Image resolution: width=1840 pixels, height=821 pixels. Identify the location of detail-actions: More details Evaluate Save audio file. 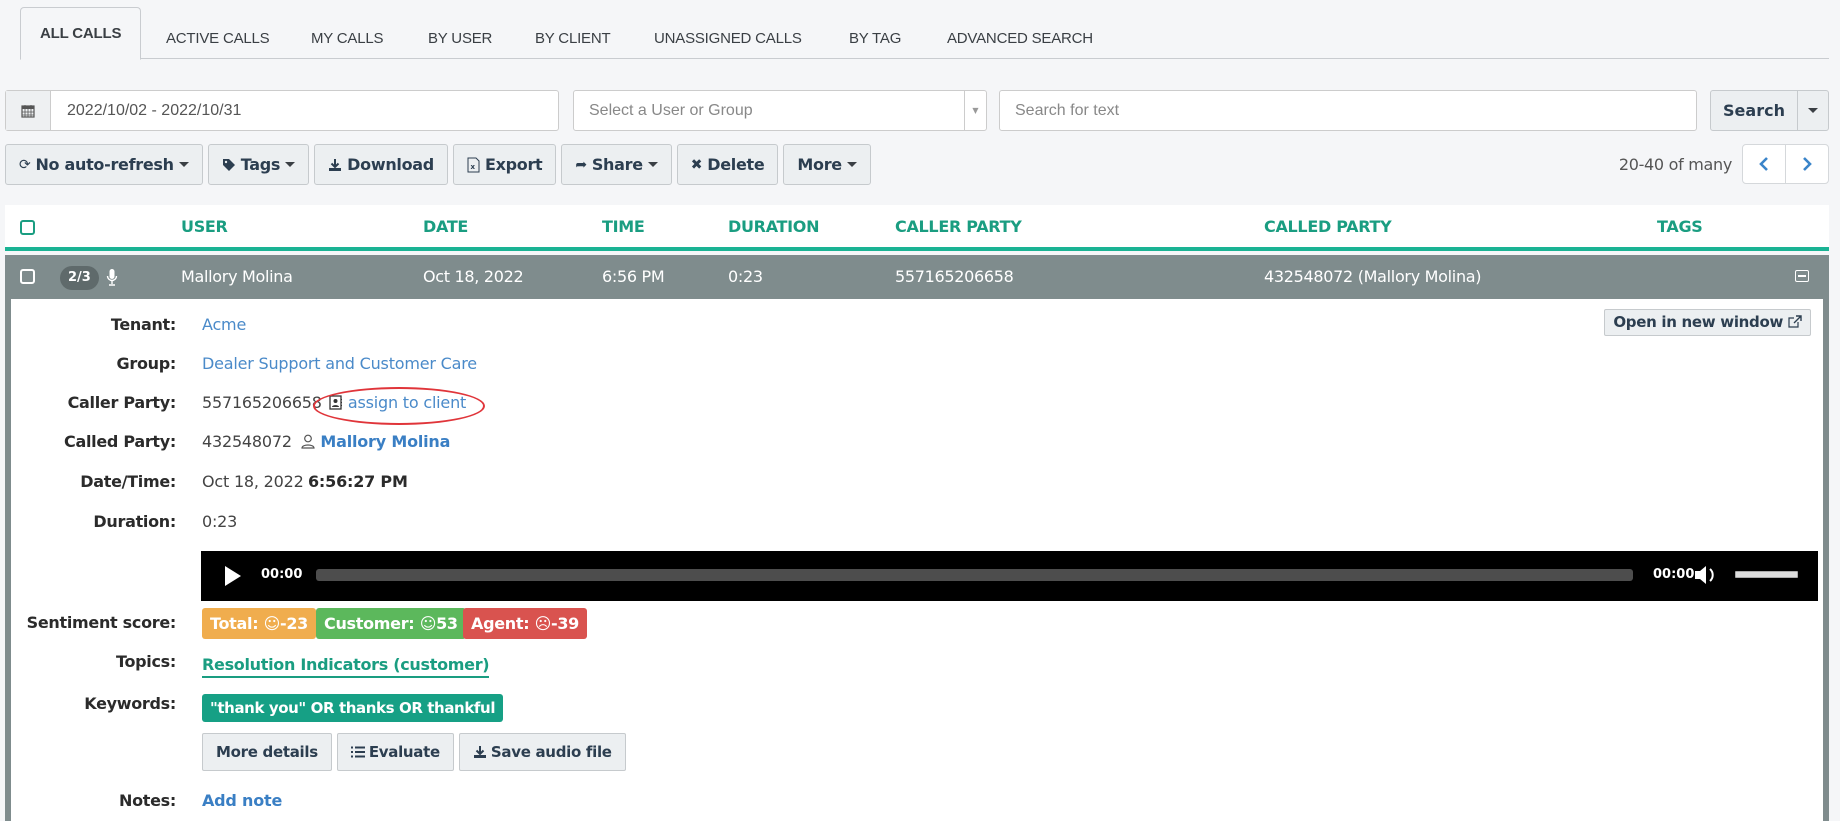
(414, 752).